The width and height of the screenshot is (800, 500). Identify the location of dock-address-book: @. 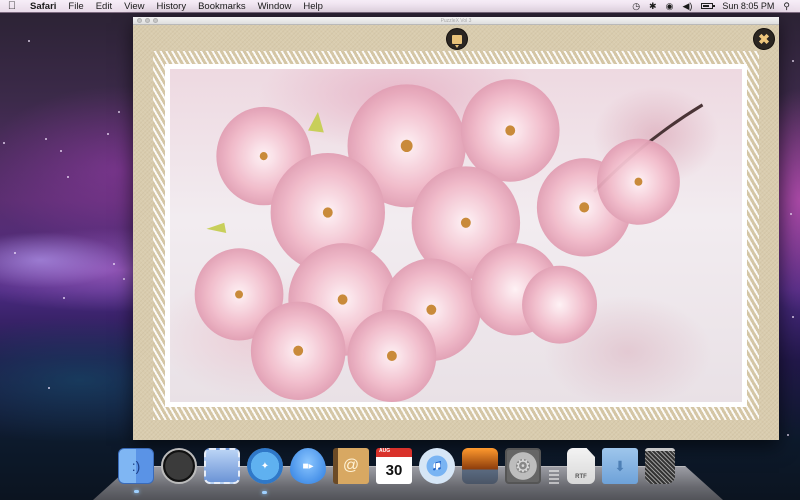
(351, 466).